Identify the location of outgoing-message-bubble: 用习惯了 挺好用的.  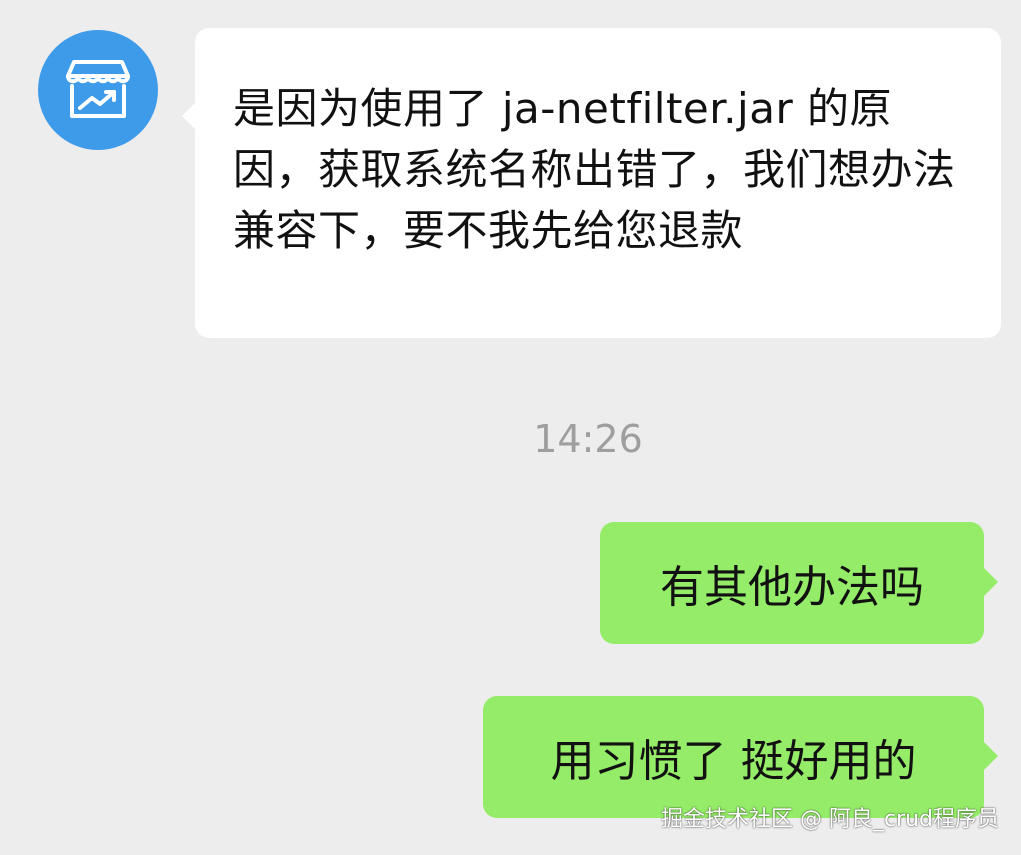
(740, 757).